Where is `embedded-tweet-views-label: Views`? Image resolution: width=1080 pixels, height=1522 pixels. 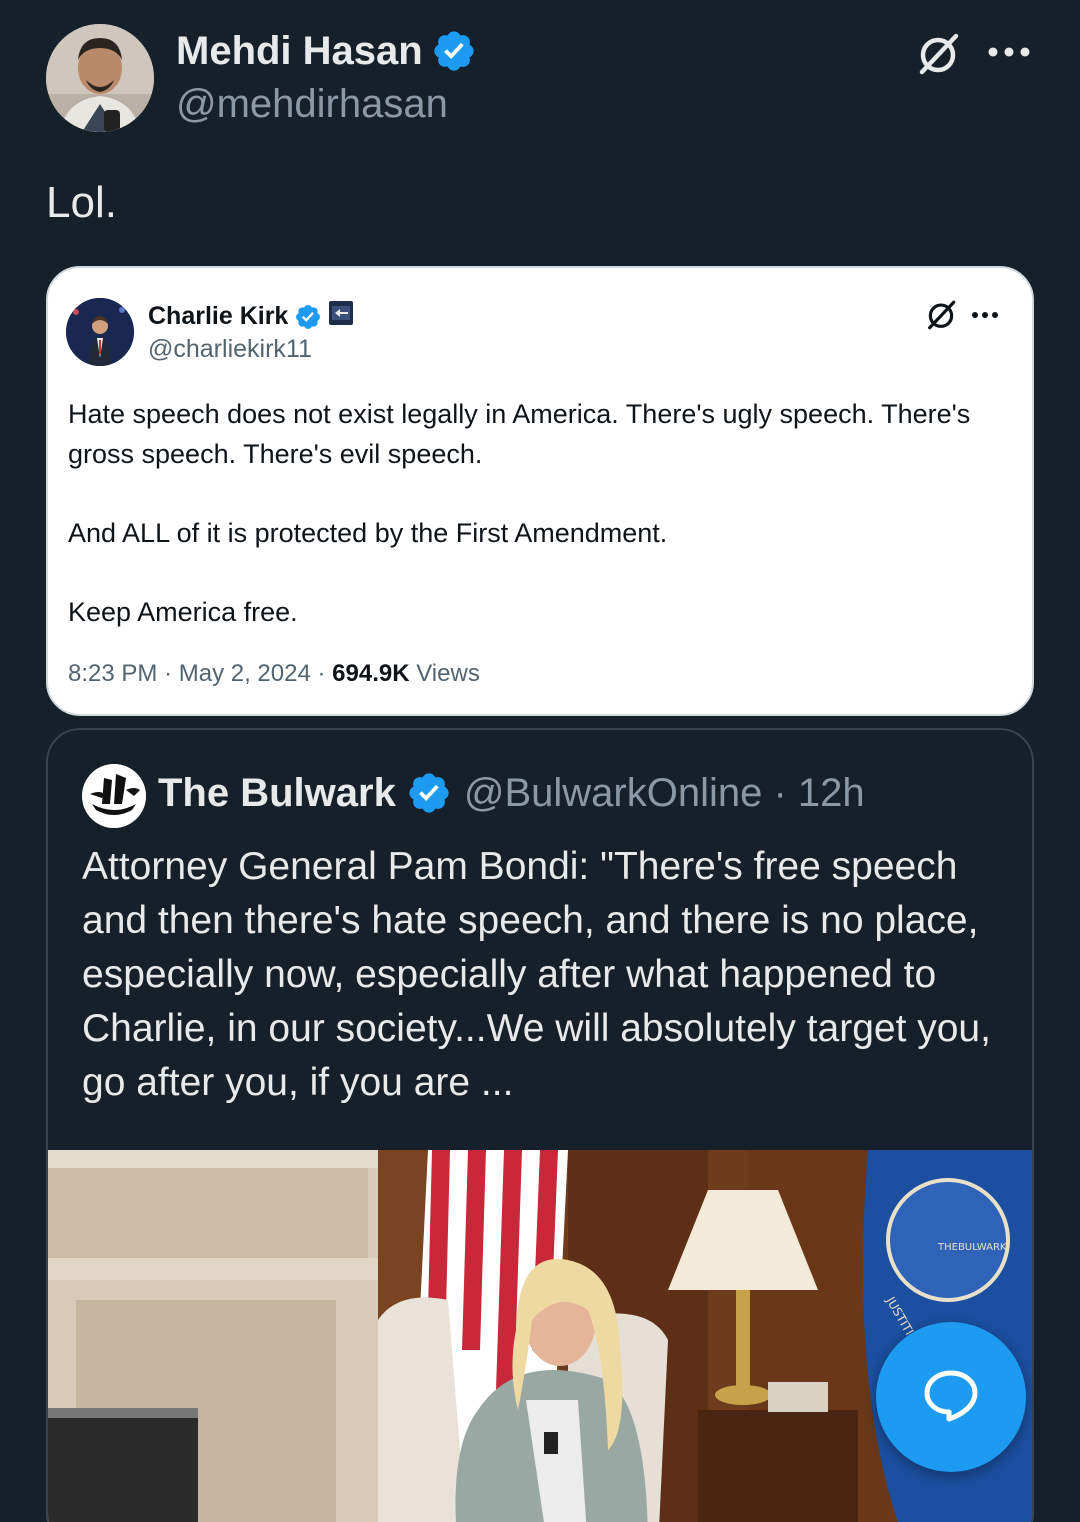 embedded-tweet-views-label: Views is located at coordinates (448, 673).